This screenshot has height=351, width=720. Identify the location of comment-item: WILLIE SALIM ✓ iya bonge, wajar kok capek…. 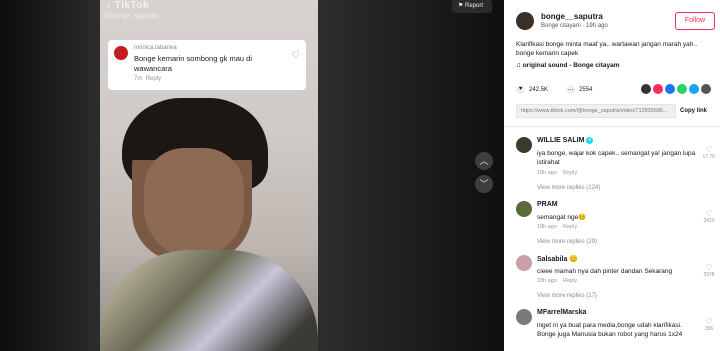
(616, 167).